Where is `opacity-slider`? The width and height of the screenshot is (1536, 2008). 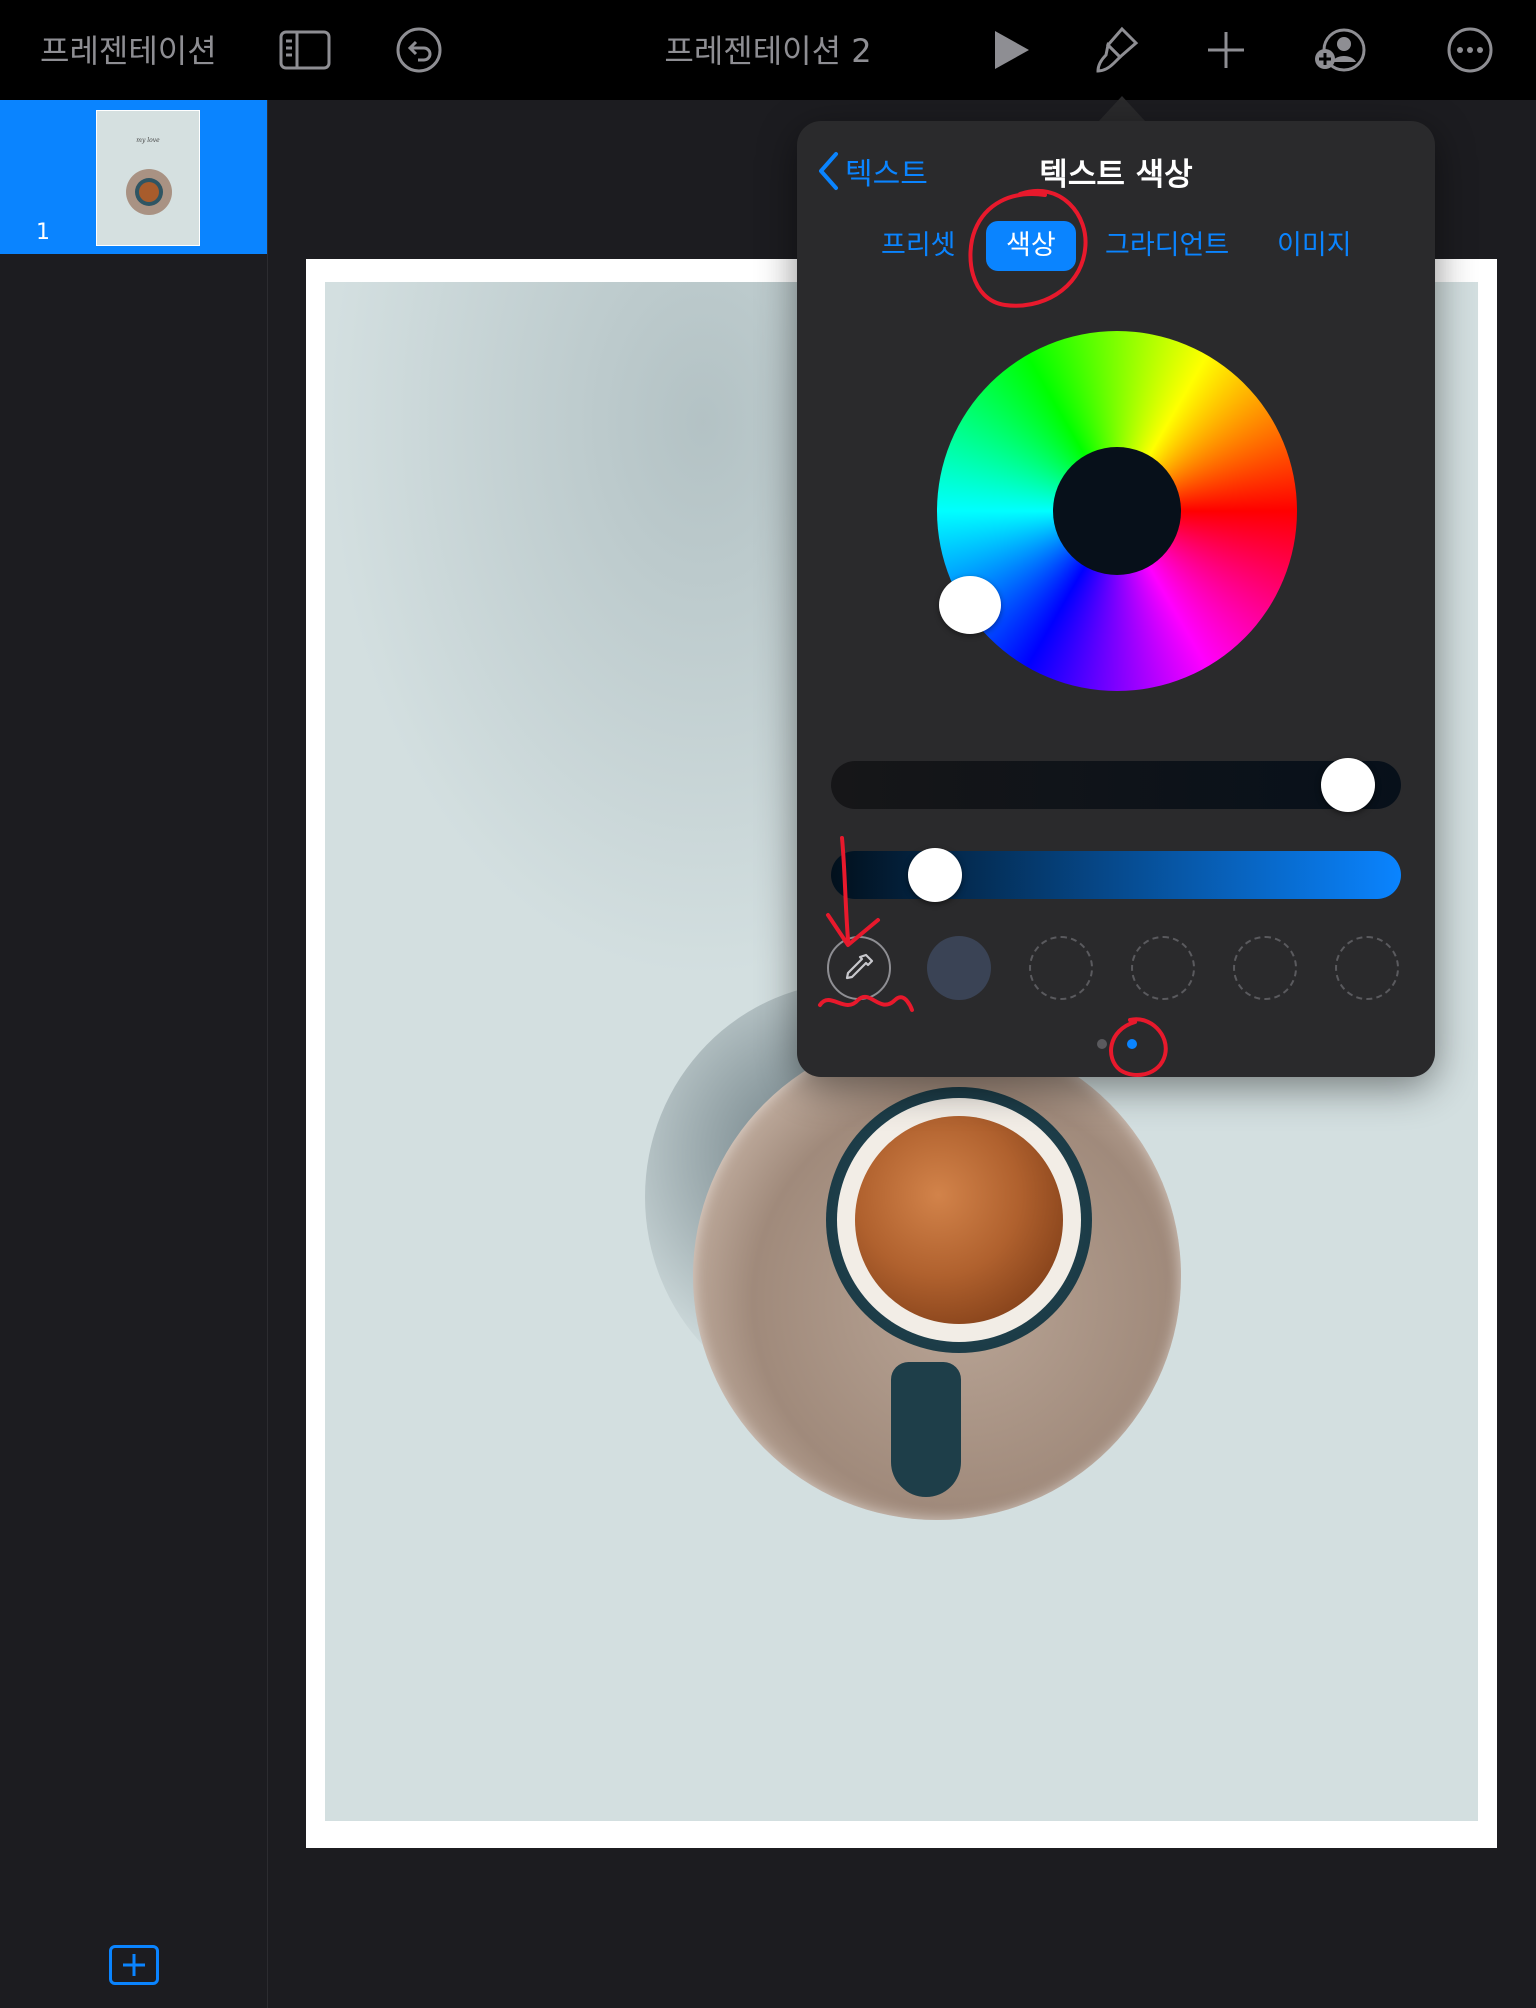
opacity-slider is located at coordinates (1116, 875).